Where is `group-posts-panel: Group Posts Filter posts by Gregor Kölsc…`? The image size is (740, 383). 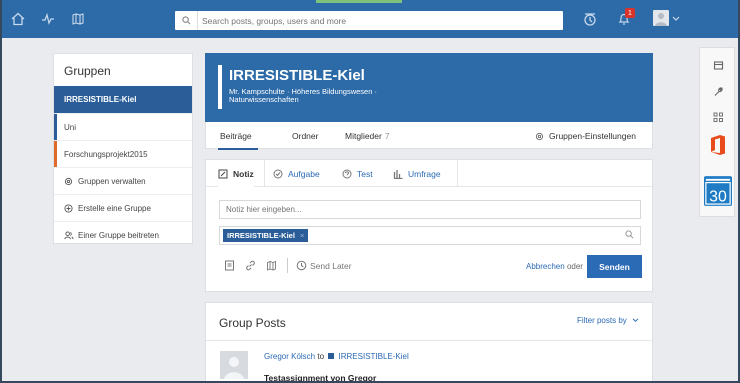
group-posts-panel: Group Posts Filter posts by Gregor Kölsc… is located at coordinates (429, 342).